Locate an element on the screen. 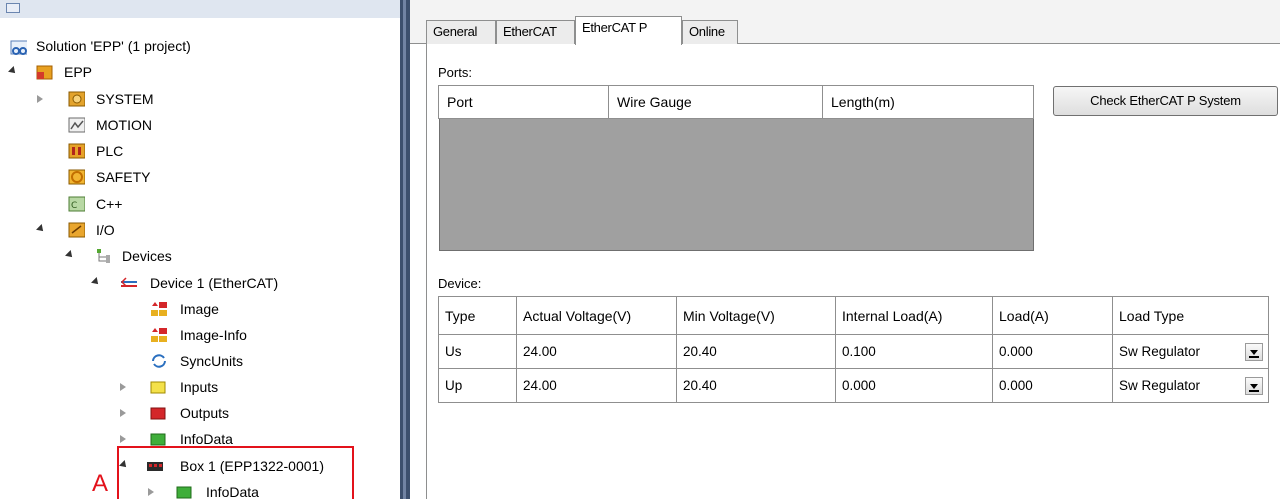 The height and width of the screenshot is (499, 1280). column-header-length: Length(m) is located at coordinates (928, 102).